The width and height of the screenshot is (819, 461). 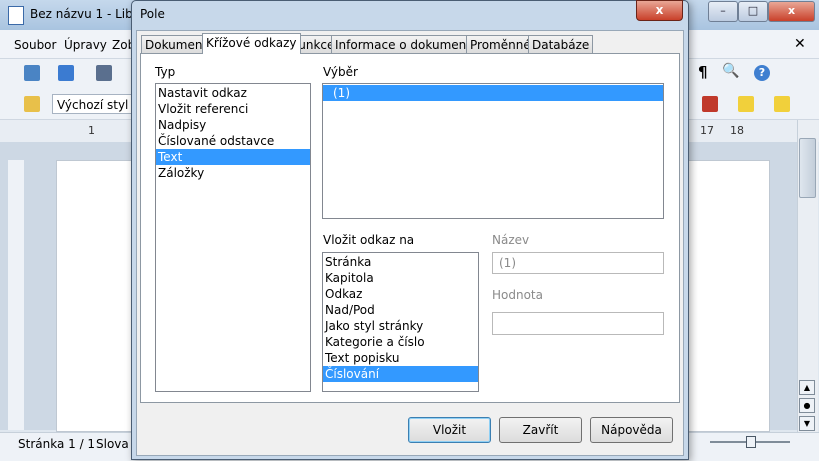 What do you see at coordinates (32, 104) in the screenshot?
I see `styles-icon` at bounding box center [32, 104].